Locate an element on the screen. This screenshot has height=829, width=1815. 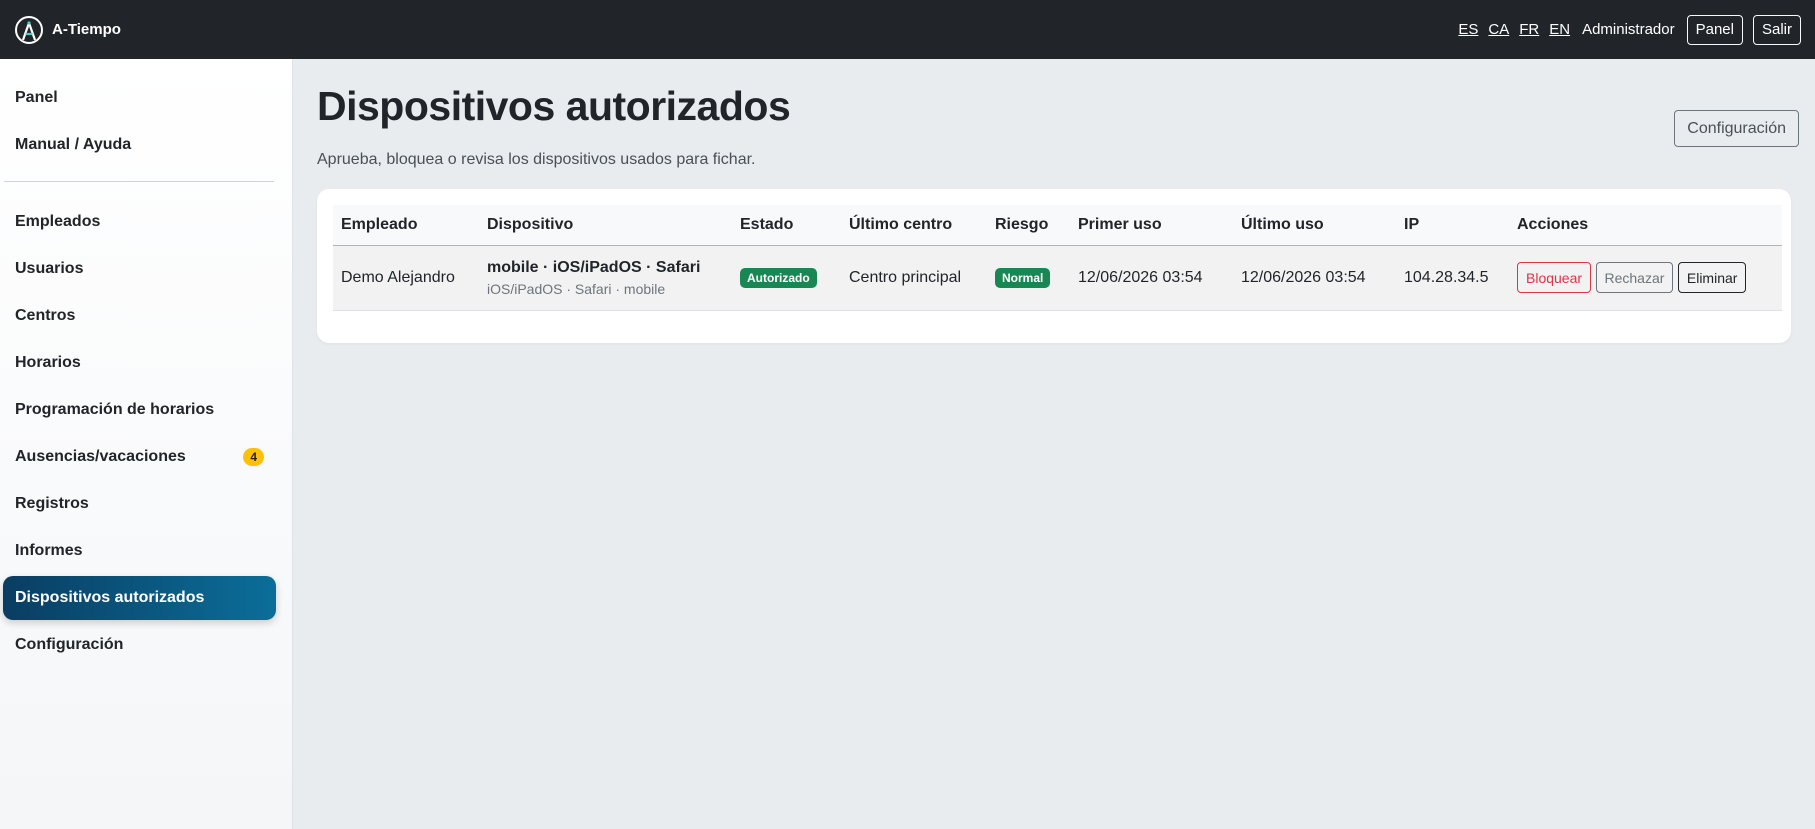
lang-en-link: EN is located at coordinates (1559, 29).